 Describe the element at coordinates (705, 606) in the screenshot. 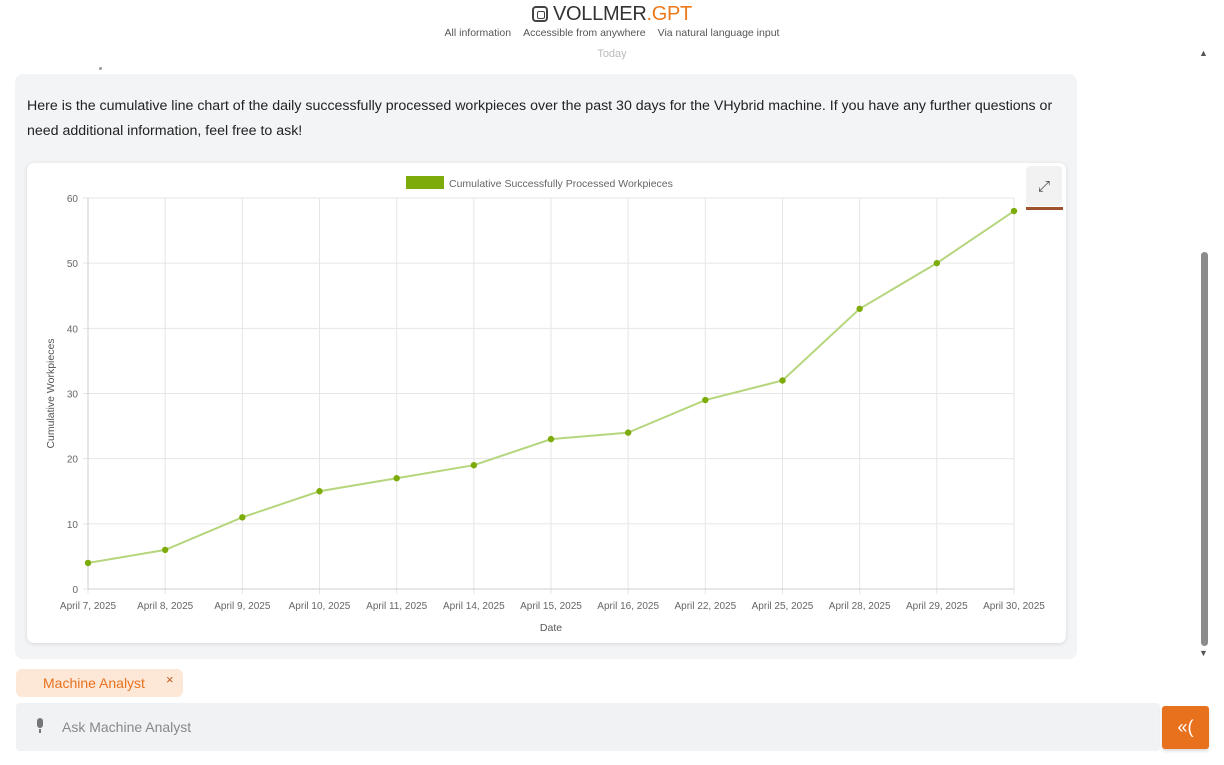

I see `x-tick-label-8: April 22, 2025` at that location.